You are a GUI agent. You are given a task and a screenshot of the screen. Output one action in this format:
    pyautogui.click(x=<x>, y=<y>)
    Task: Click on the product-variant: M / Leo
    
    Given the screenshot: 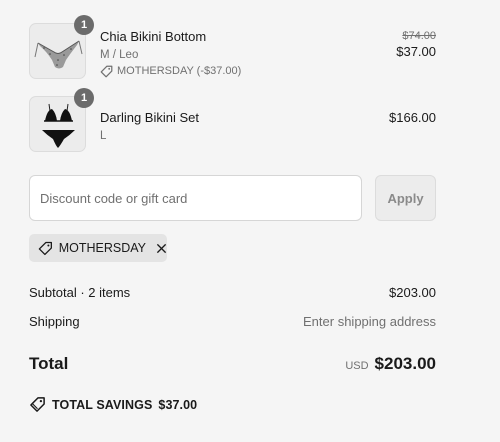 What is the action you would take?
    pyautogui.click(x=119, y=55)
    